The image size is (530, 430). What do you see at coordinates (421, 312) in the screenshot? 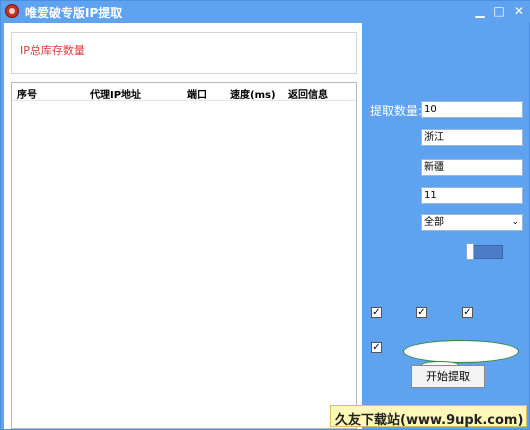
I see `checkbox-2: ✓` at bounding box center [421, 312].